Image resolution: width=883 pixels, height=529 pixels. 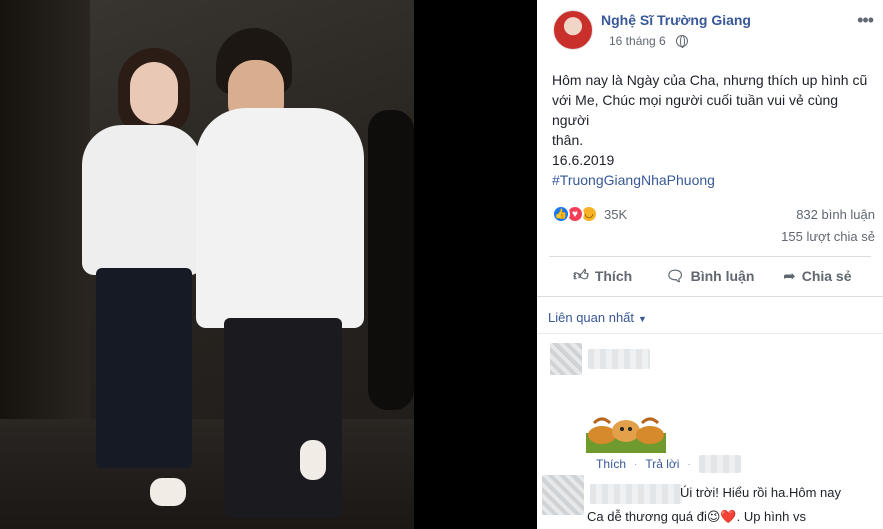 I want to click on like-button: 👍︎ Thích, so click(x=602, y=276).